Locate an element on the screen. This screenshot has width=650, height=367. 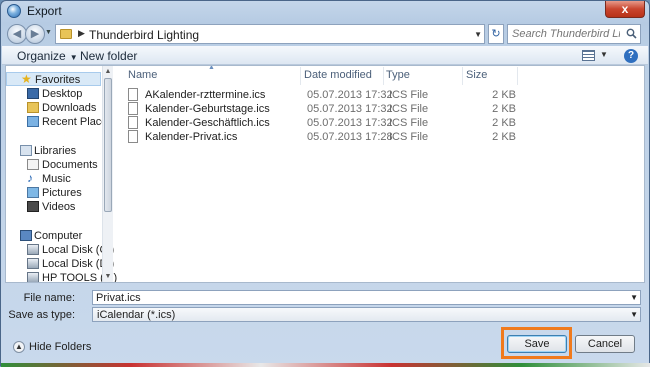
navigation-scrollbar: ▲ ▼ is located at coordinates (107, 174).